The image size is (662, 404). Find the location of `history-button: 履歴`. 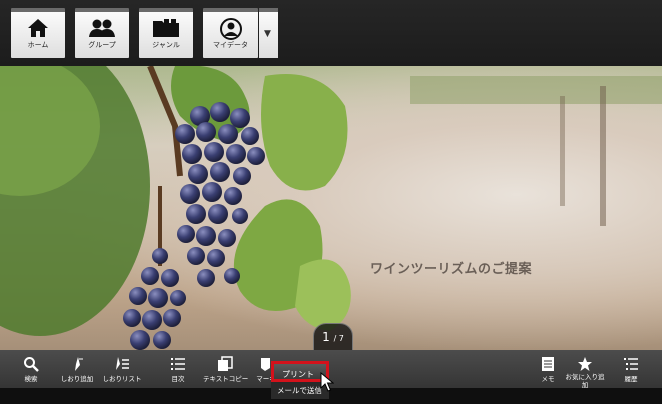

history-button: 履歴 is located at coordinates (631, 369).